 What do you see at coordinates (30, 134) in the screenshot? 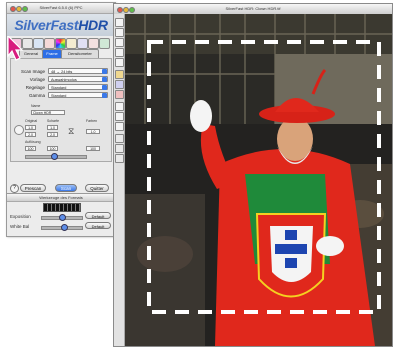
I see `original-height-field: 2.0` at bounding box center [30, 134].